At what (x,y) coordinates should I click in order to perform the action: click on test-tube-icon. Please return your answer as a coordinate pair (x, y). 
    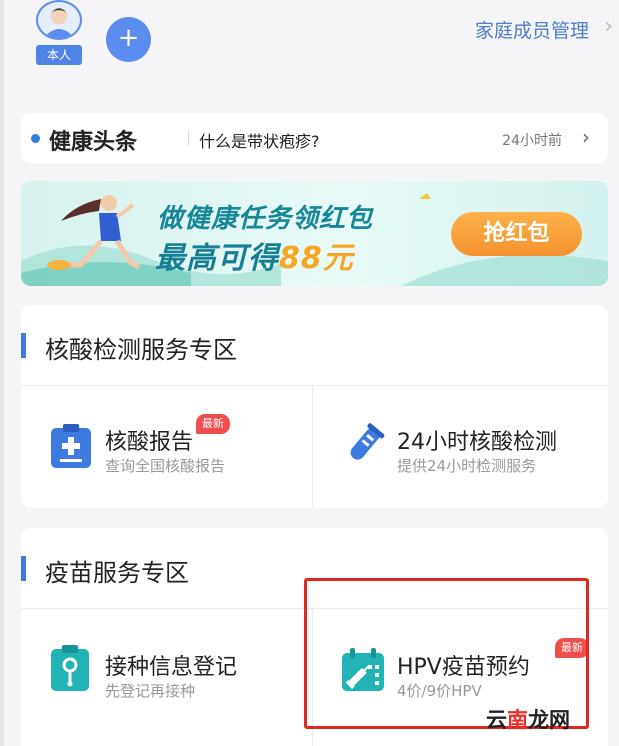
    Looking at the image, I should click on (367, 441).